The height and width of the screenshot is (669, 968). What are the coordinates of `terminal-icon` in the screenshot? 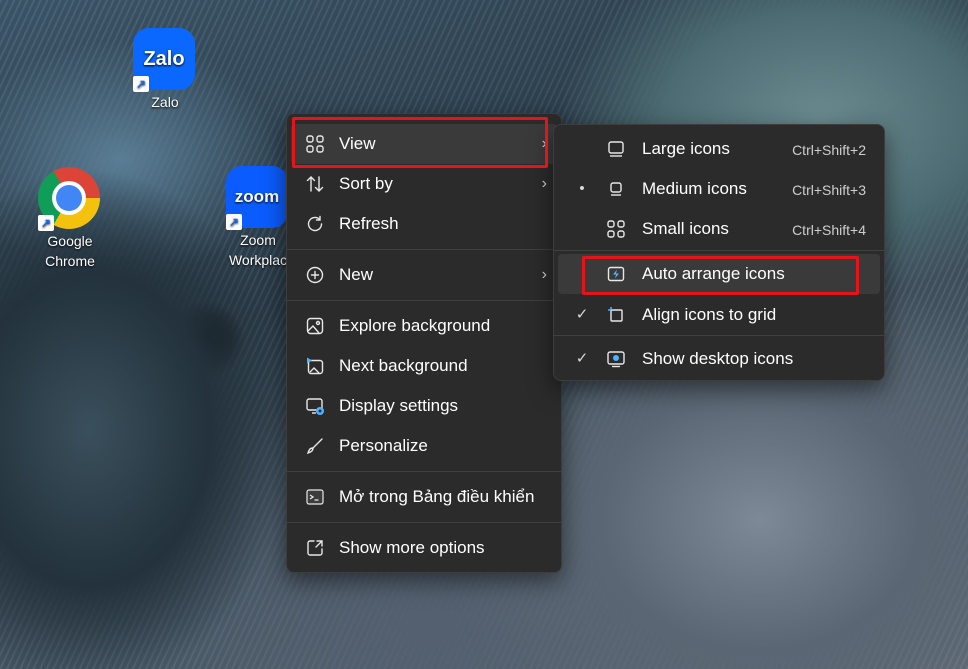 It's located at (315, 497).